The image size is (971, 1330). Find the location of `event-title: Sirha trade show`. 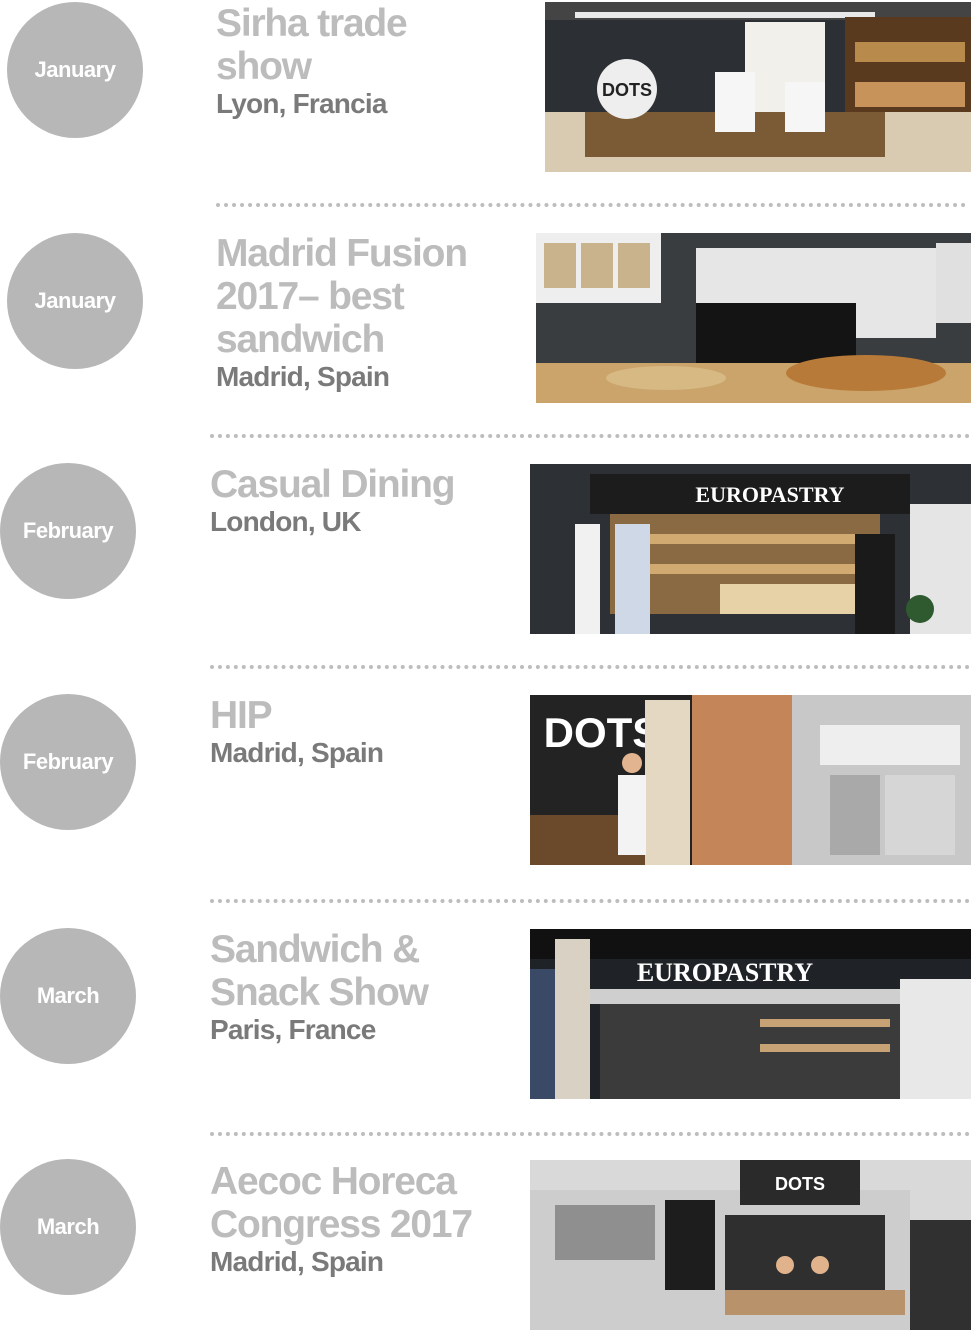

event-title: Sirha trade show is located at coordinates (312, 45).